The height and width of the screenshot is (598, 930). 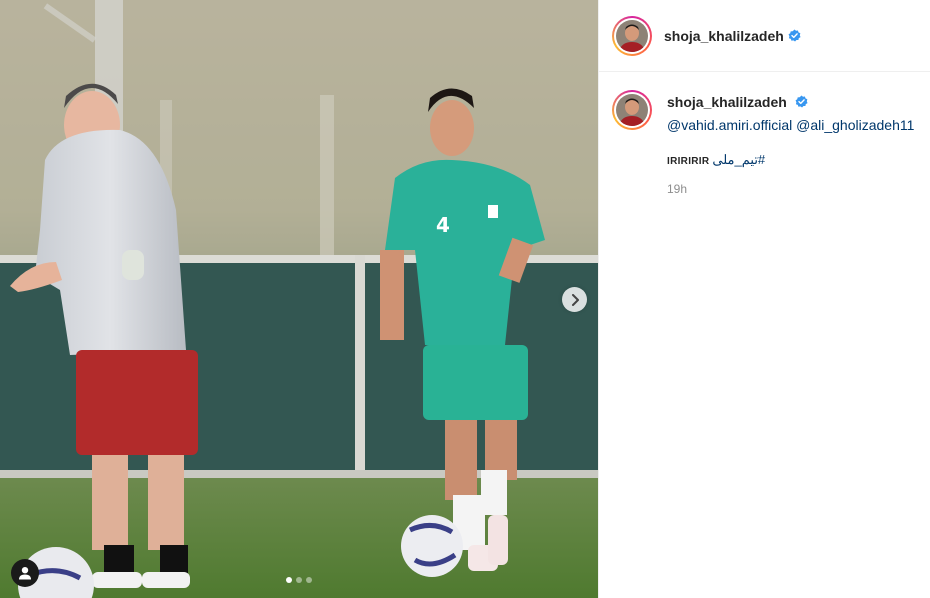 What do you see at coordinates (738, 159) in the screenshot?
I see `hashtag-link: #تیم_ملی` at bounding box center [738, 159].